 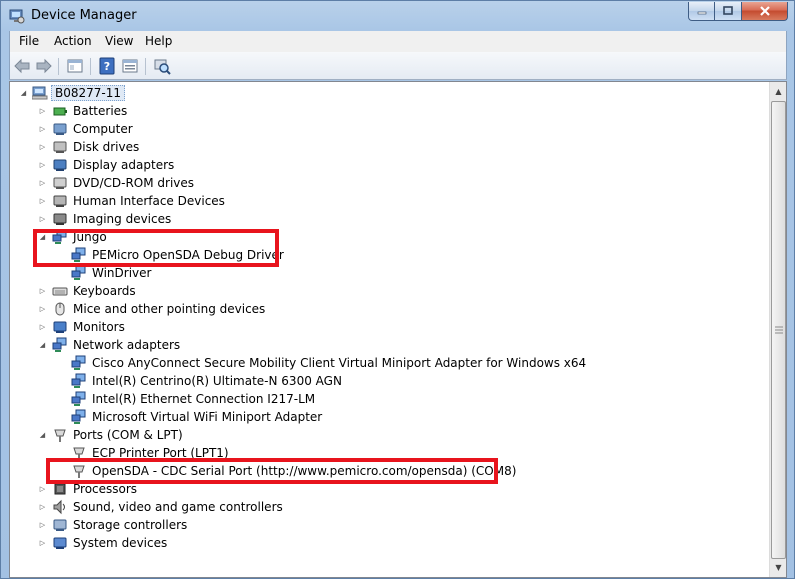 I want to click on tree-category-ports-com-lpt: ◢ Ports (COM & LPT), so click(x=385, y=435).